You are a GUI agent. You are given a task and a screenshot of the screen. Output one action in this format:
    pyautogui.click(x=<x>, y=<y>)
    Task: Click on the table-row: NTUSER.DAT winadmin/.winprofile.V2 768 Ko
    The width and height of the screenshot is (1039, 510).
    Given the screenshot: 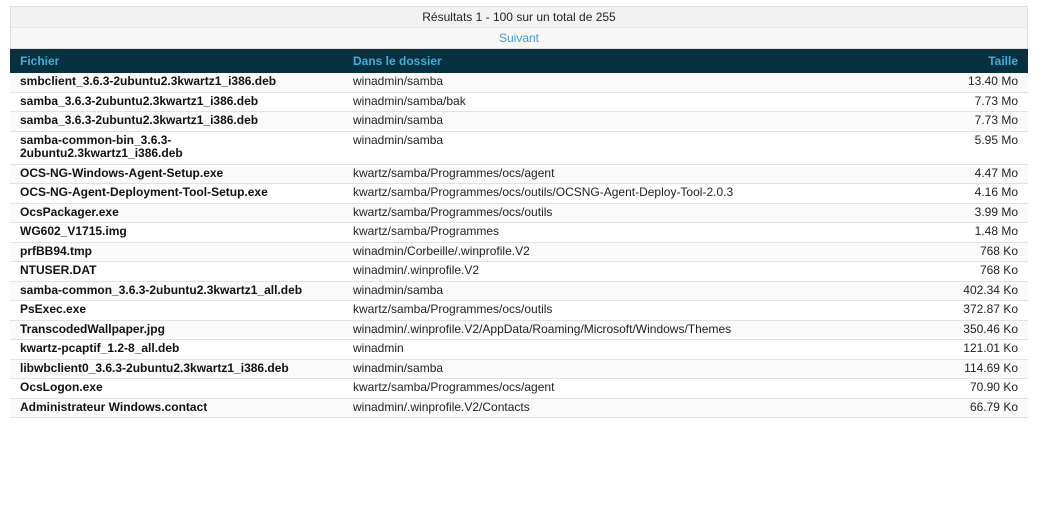 What is the action you would take?
    pyautogui.click(x=519, y=271)
    